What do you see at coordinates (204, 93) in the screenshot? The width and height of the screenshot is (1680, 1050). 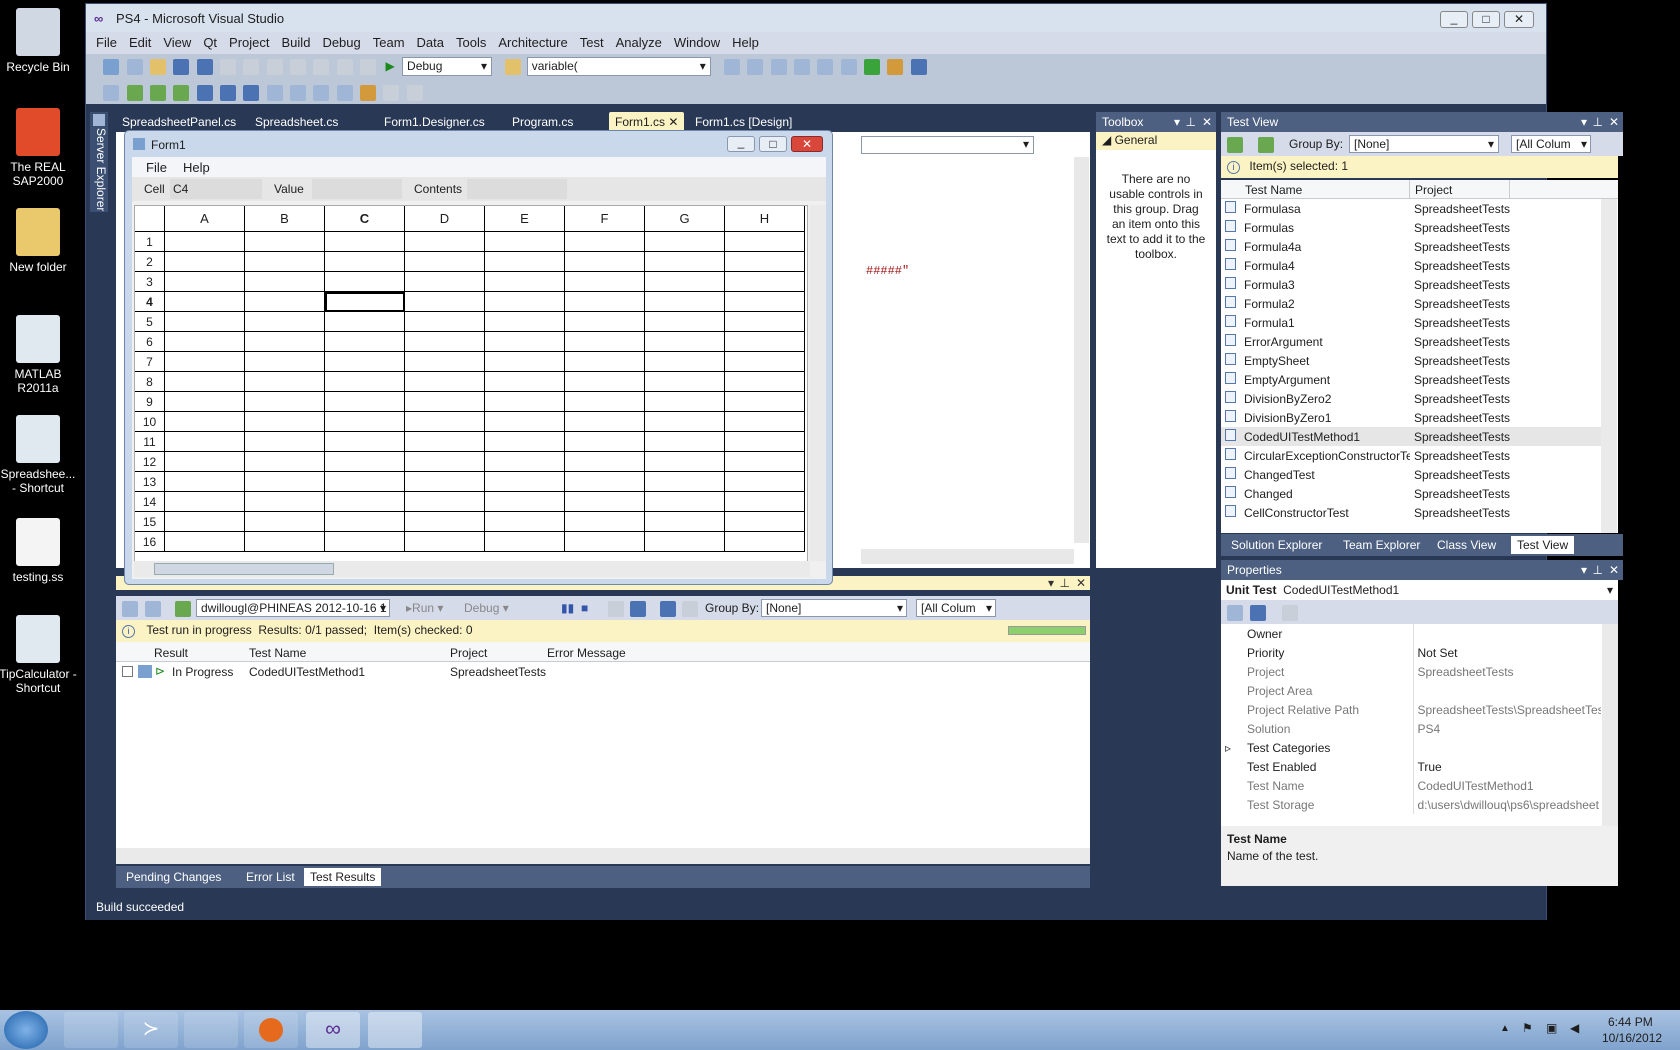 I see `test-results-icon` at bounding box center [204, 93].